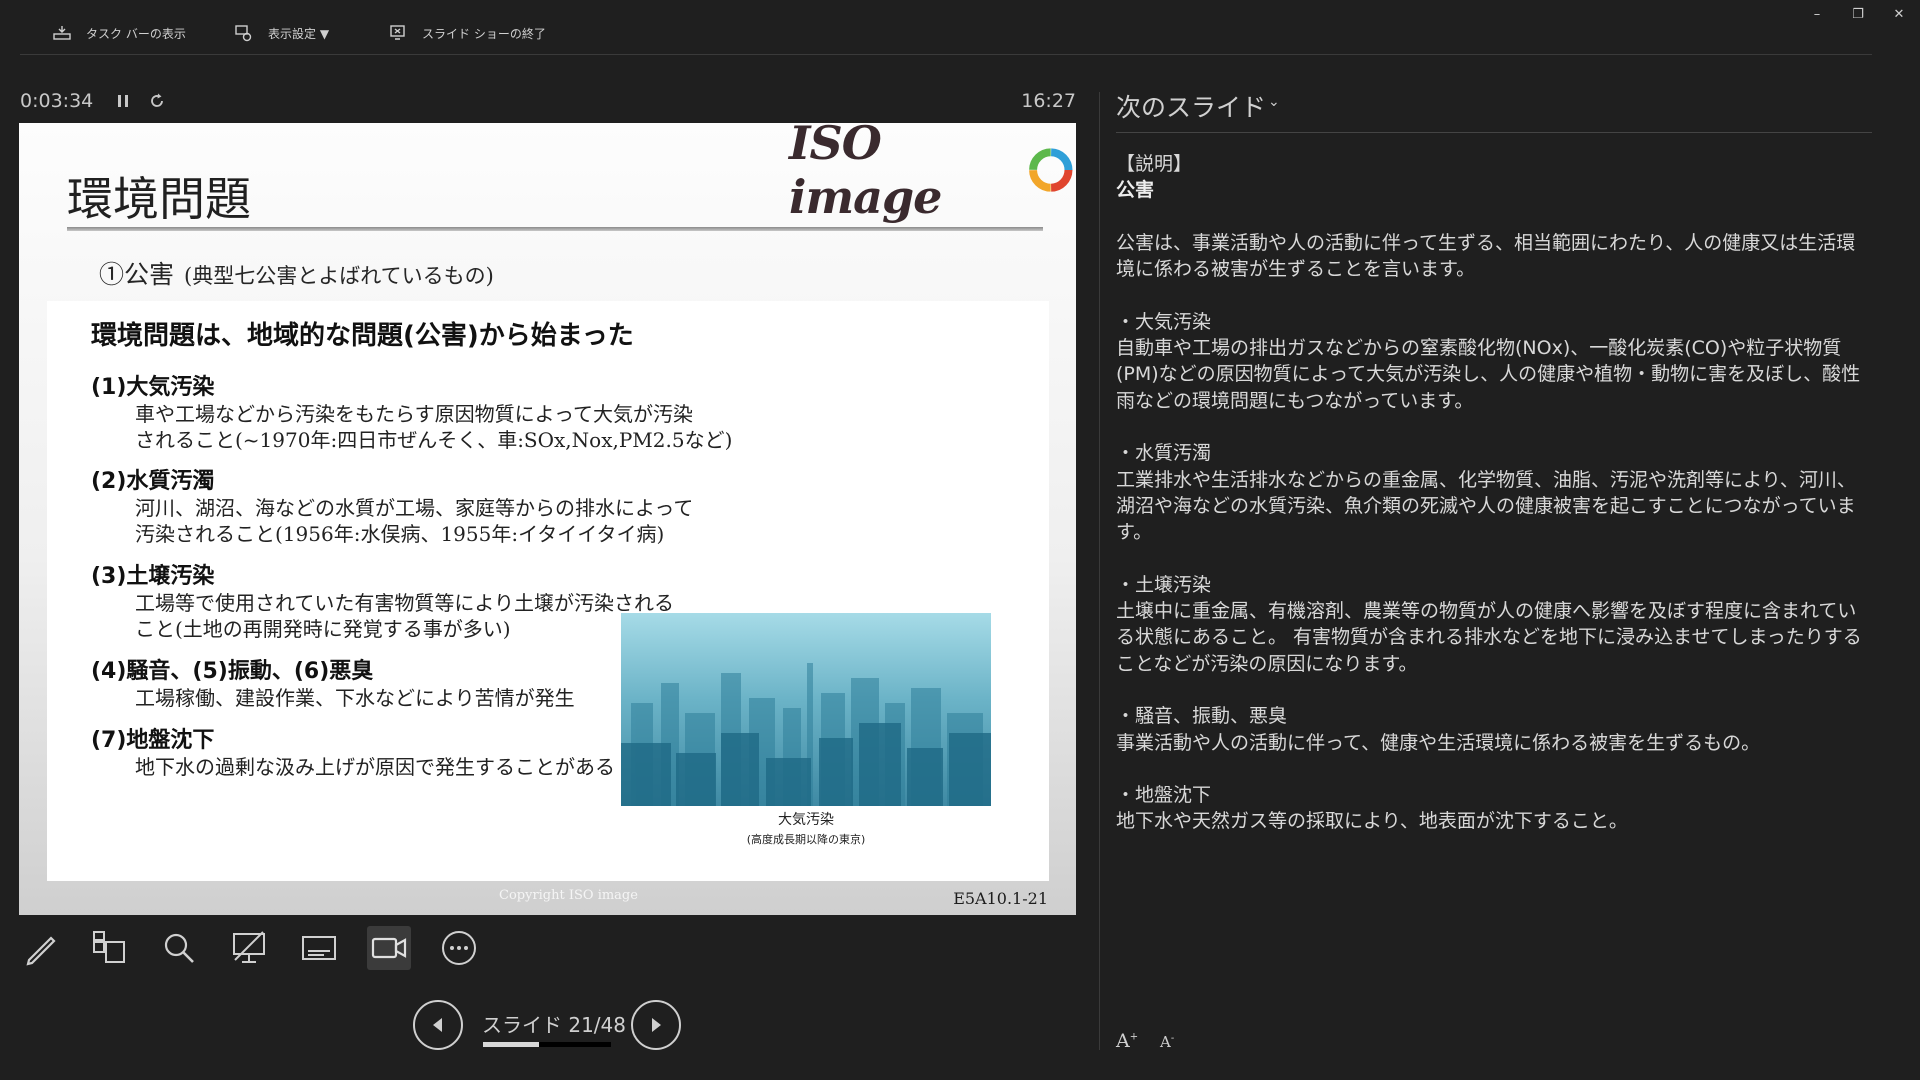 This screenshot has width=1920, height=1080. I want to click on notes-line: 【説明】, so click(1154, 164).